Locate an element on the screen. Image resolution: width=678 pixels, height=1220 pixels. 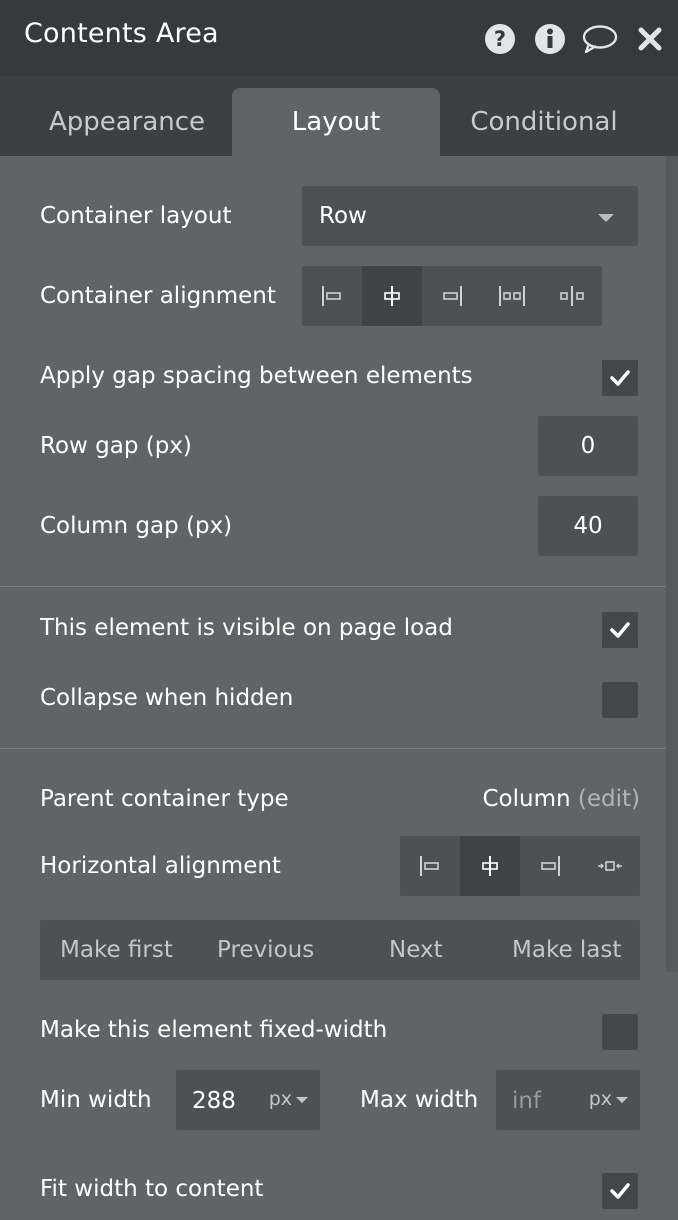
tab-bar: Appearance Layout Conditional is located at coordinates (339, 116).